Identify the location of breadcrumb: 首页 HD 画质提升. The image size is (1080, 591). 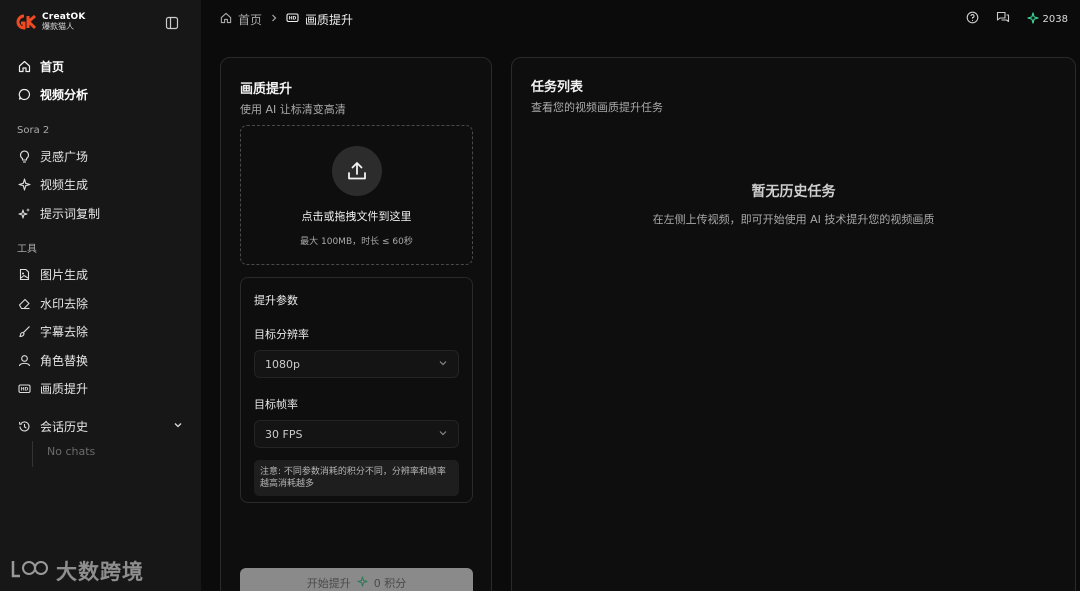
(286, 19).